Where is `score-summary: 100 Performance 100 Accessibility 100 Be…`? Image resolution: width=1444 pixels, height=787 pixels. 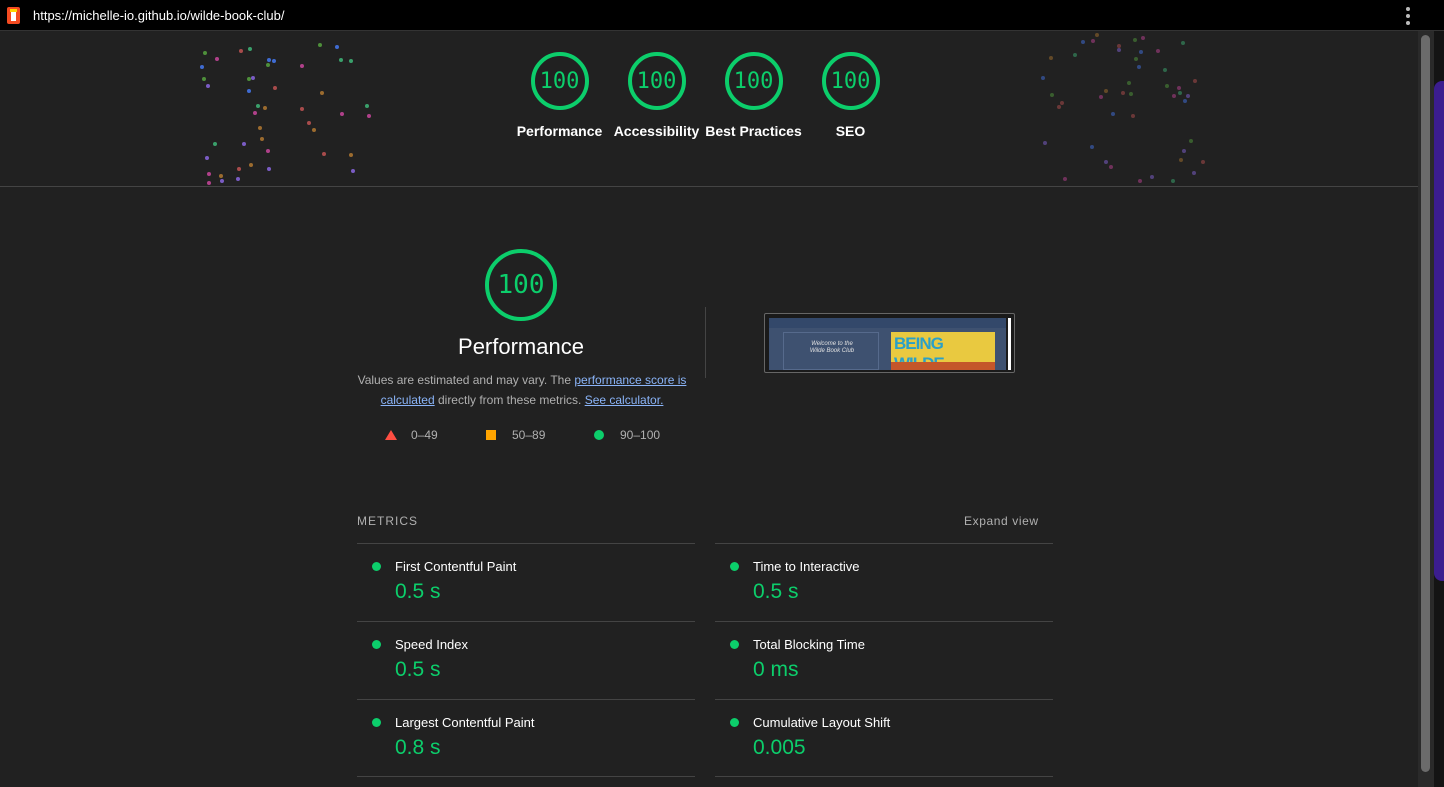 score-summary: 100 Performance 100 Accessibility 100 Be… is located at coordinates (705, 96).